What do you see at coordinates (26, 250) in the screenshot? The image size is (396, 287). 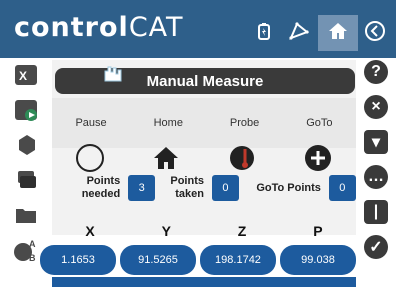 I see `axis-icon: AB` at bounding box center [26, 250].